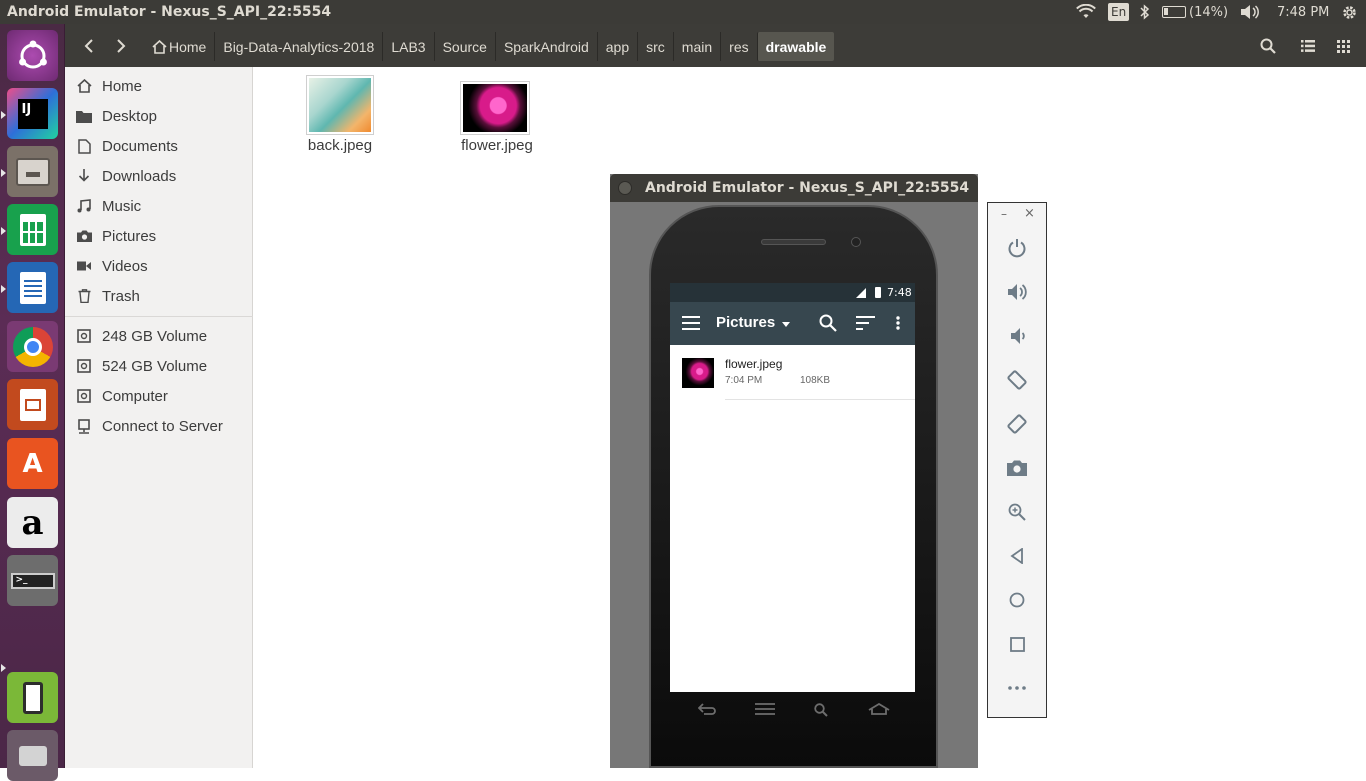 The height and width of the screenshot is (781, 1366). What do you see at coordinates (738, 46) in the screenshot?
I see `breadcrumb-res: res` at bounding box center [738, 46].